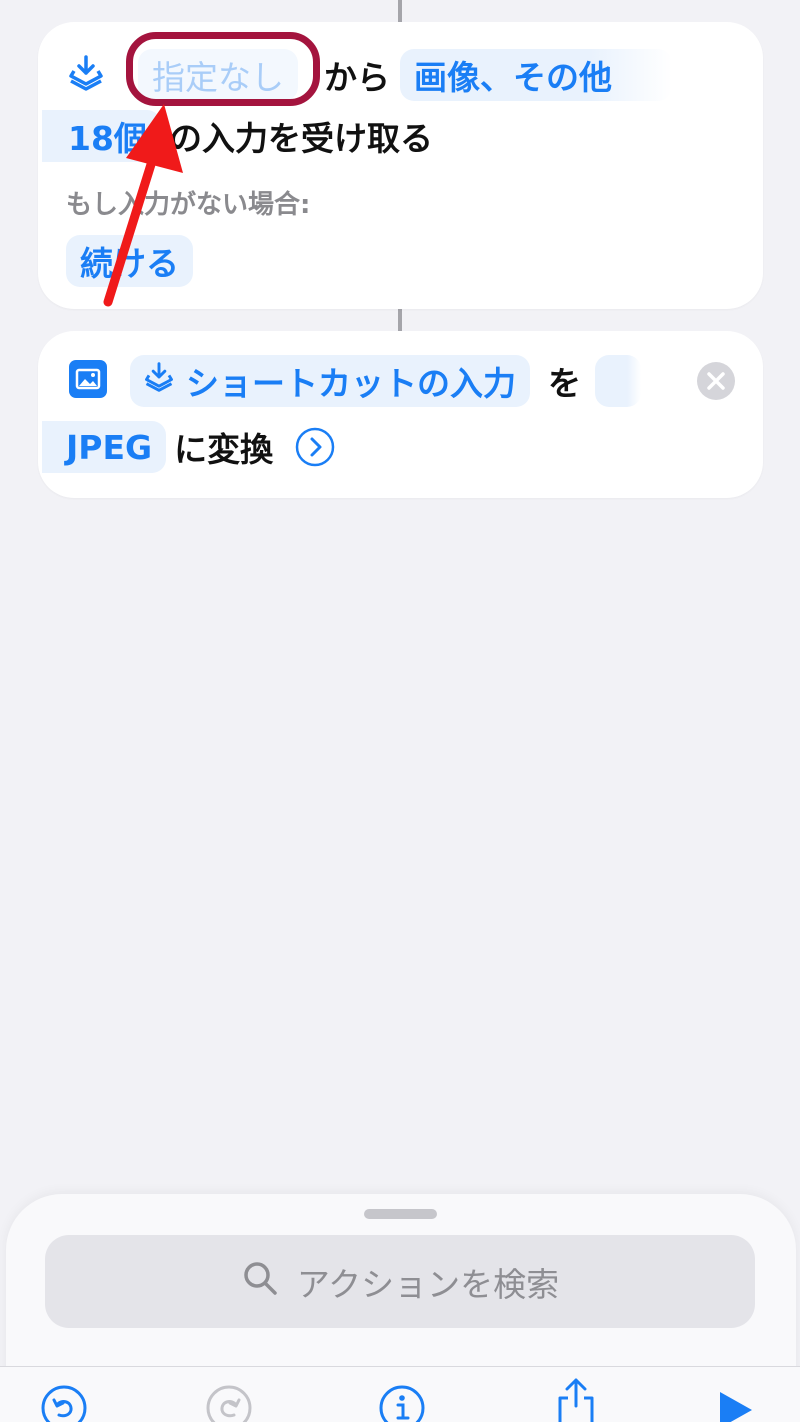  Describe the element at coordinates (260, 1282) in the screenshot. I see `search-icon` at that location.